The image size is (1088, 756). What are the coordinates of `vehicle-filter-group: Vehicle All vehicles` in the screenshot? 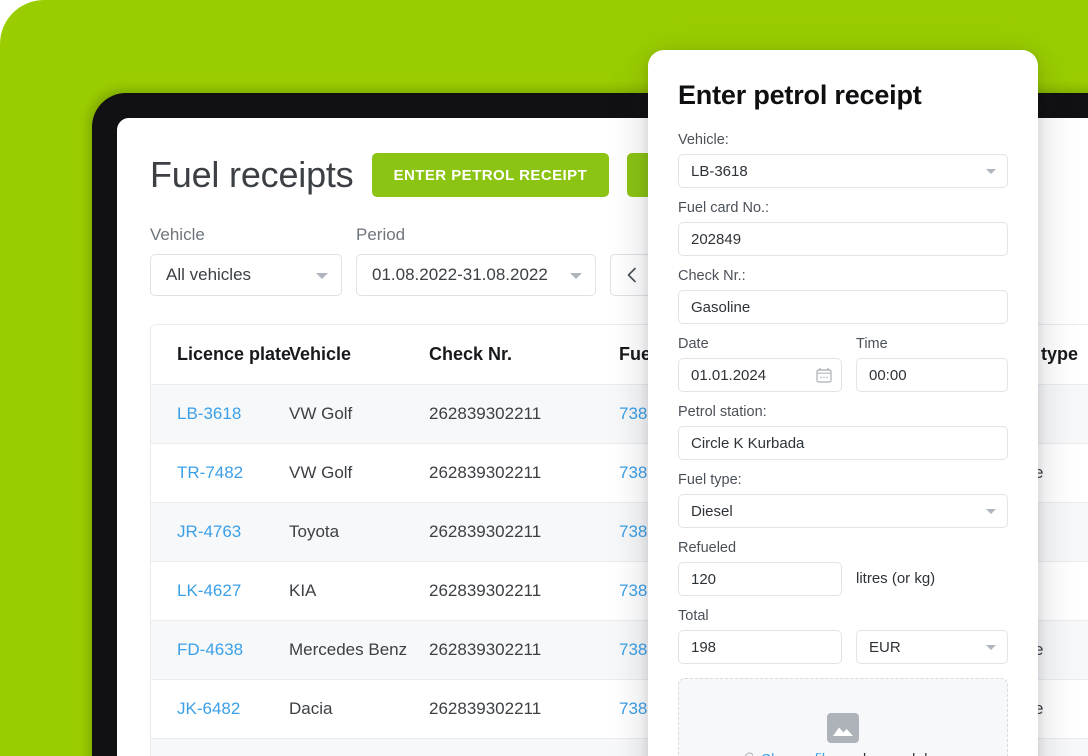 It's located at (246, 260).